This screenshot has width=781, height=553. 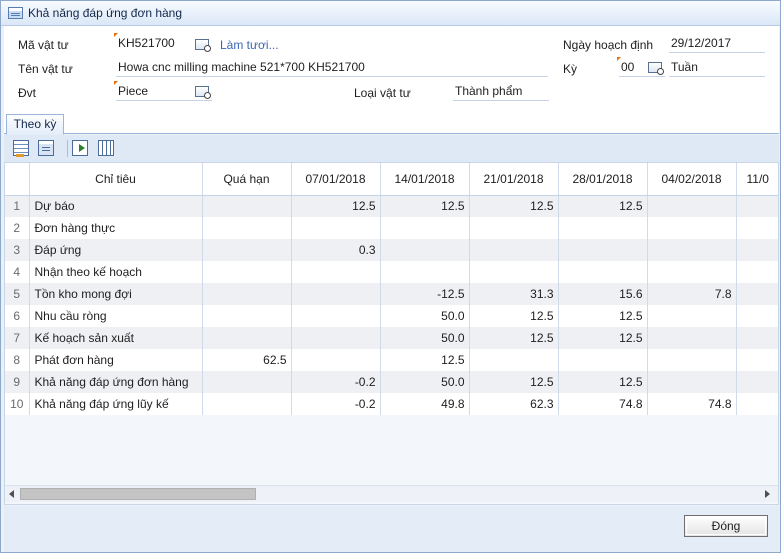 I want to click on metric-cell: Tồn kho mong đợi, so click(x=116, y=294).